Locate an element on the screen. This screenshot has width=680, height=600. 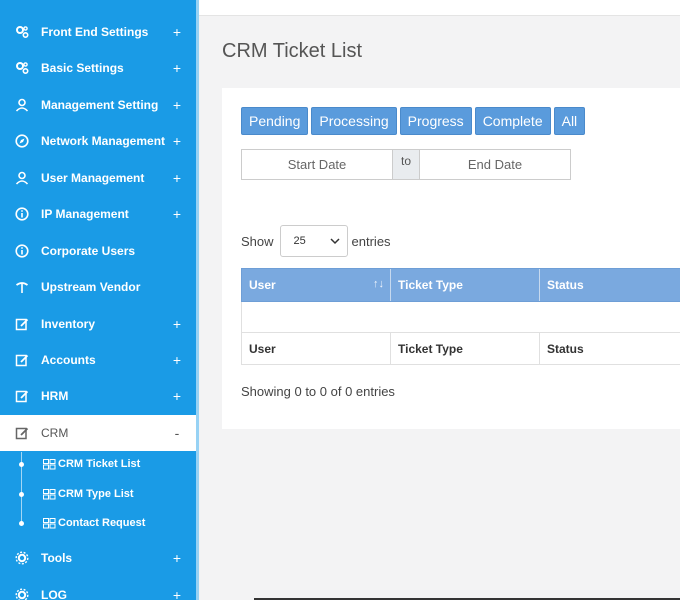
all-button: All is located at coordinates (569, 121).